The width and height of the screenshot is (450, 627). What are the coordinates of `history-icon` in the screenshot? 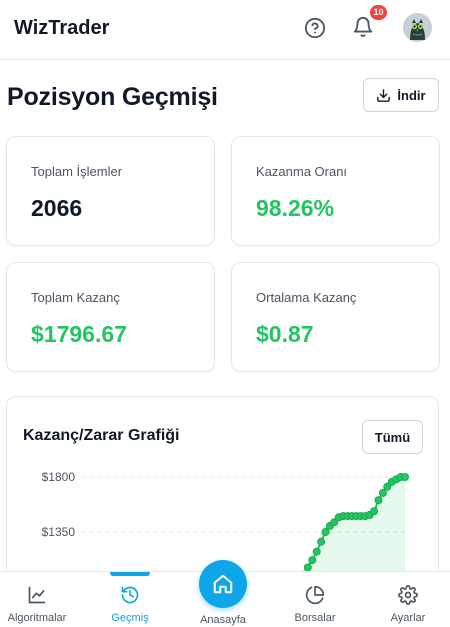 It's located at (130, 595).